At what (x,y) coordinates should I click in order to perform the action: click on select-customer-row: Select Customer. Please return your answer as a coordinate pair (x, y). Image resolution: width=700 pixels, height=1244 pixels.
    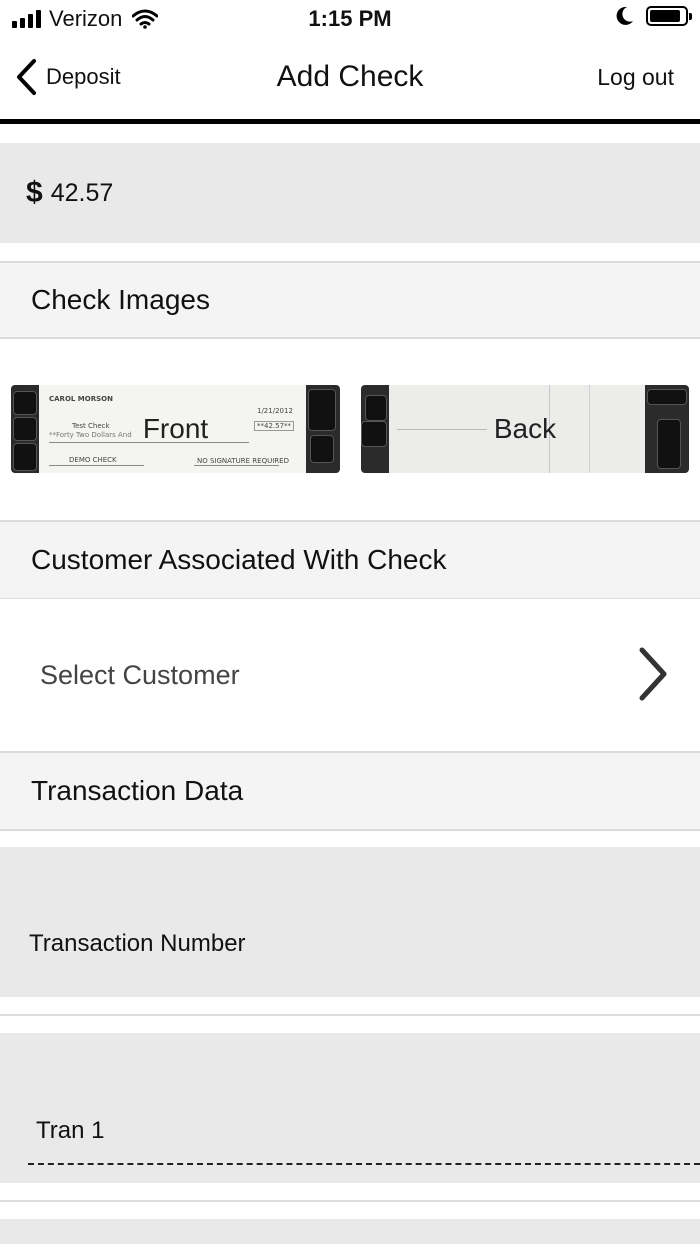
    Looking at the image, I should click on (350, 675).